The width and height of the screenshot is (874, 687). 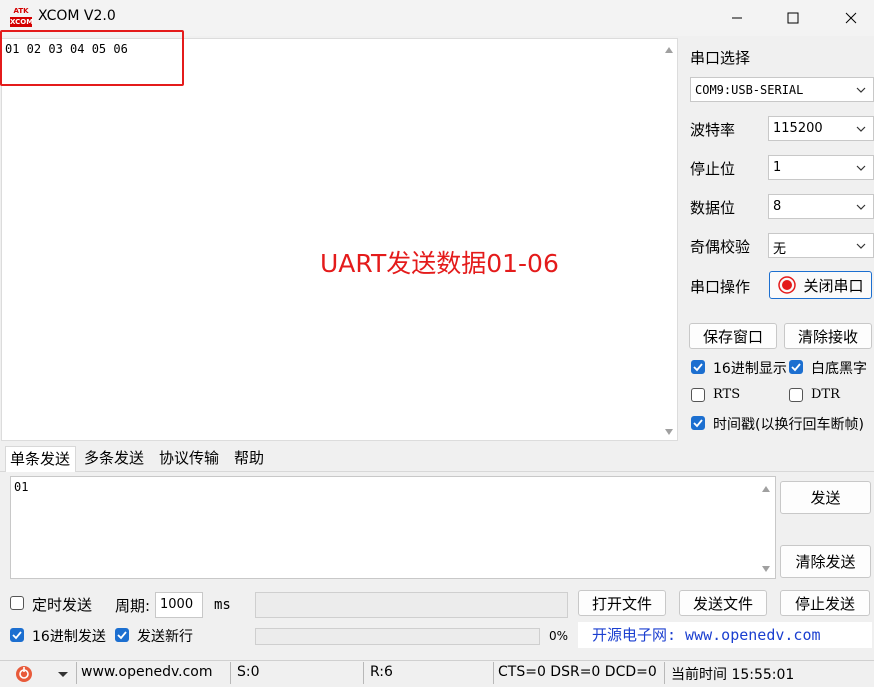 What do you see at coordinates (780, 249) in the screenshot?
I see `parity-value: 无` at bounding box center [780, 249].